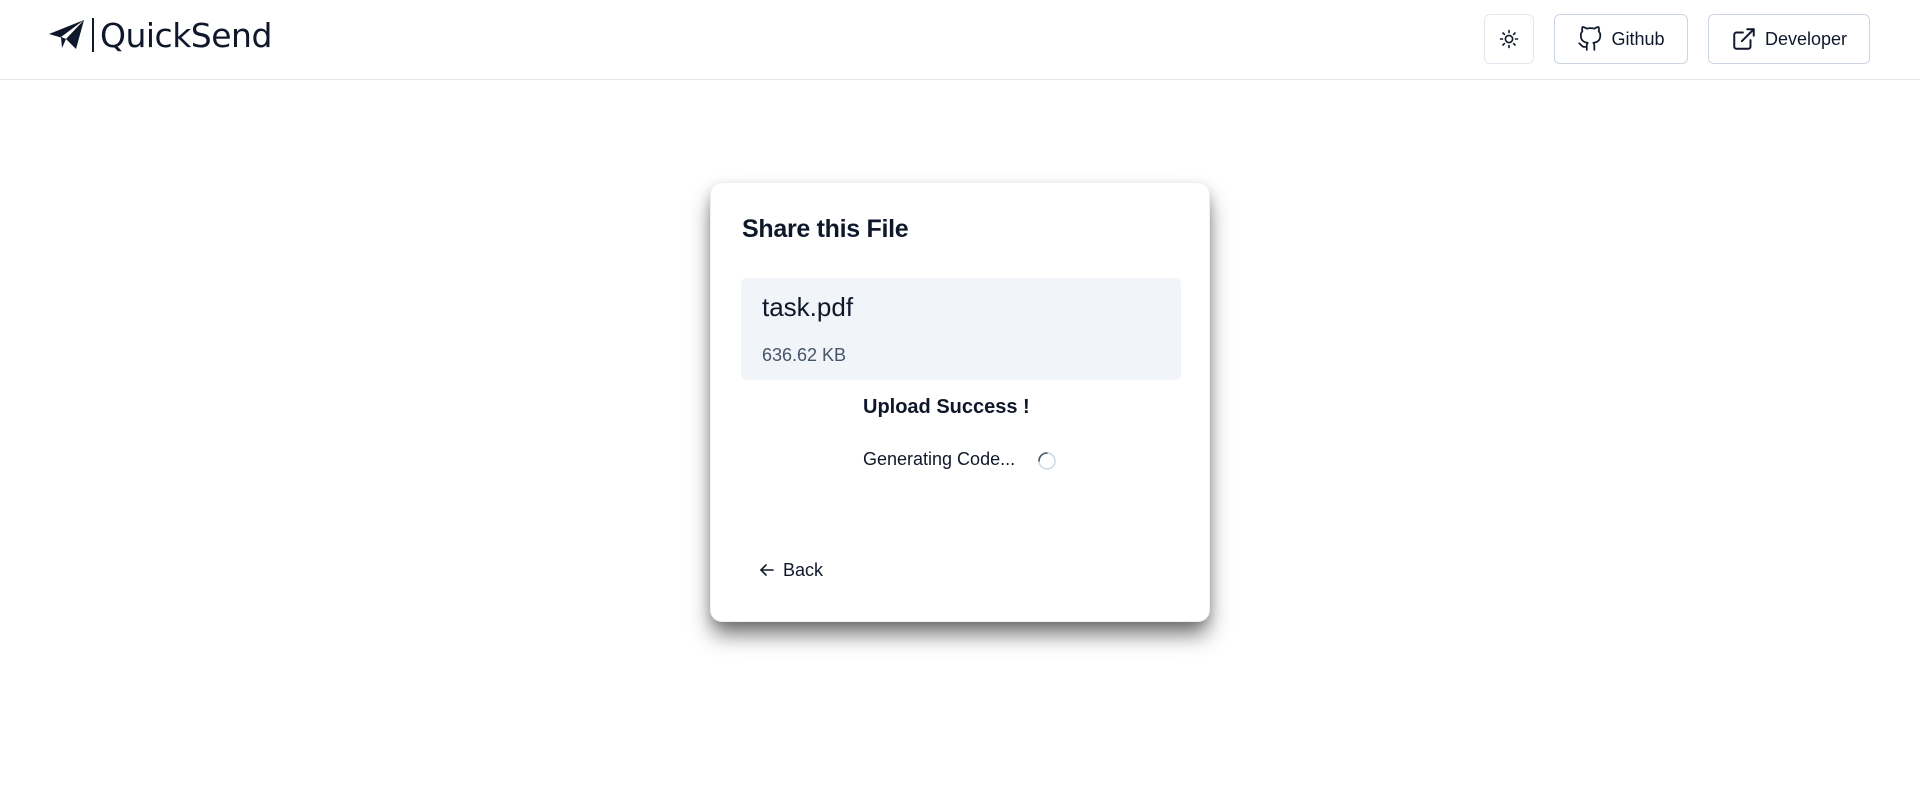 The image size is (1920, 812). Describe the element at coordinates (825, 229) in the screenshot. I see `card-title: Share this File` at that location.